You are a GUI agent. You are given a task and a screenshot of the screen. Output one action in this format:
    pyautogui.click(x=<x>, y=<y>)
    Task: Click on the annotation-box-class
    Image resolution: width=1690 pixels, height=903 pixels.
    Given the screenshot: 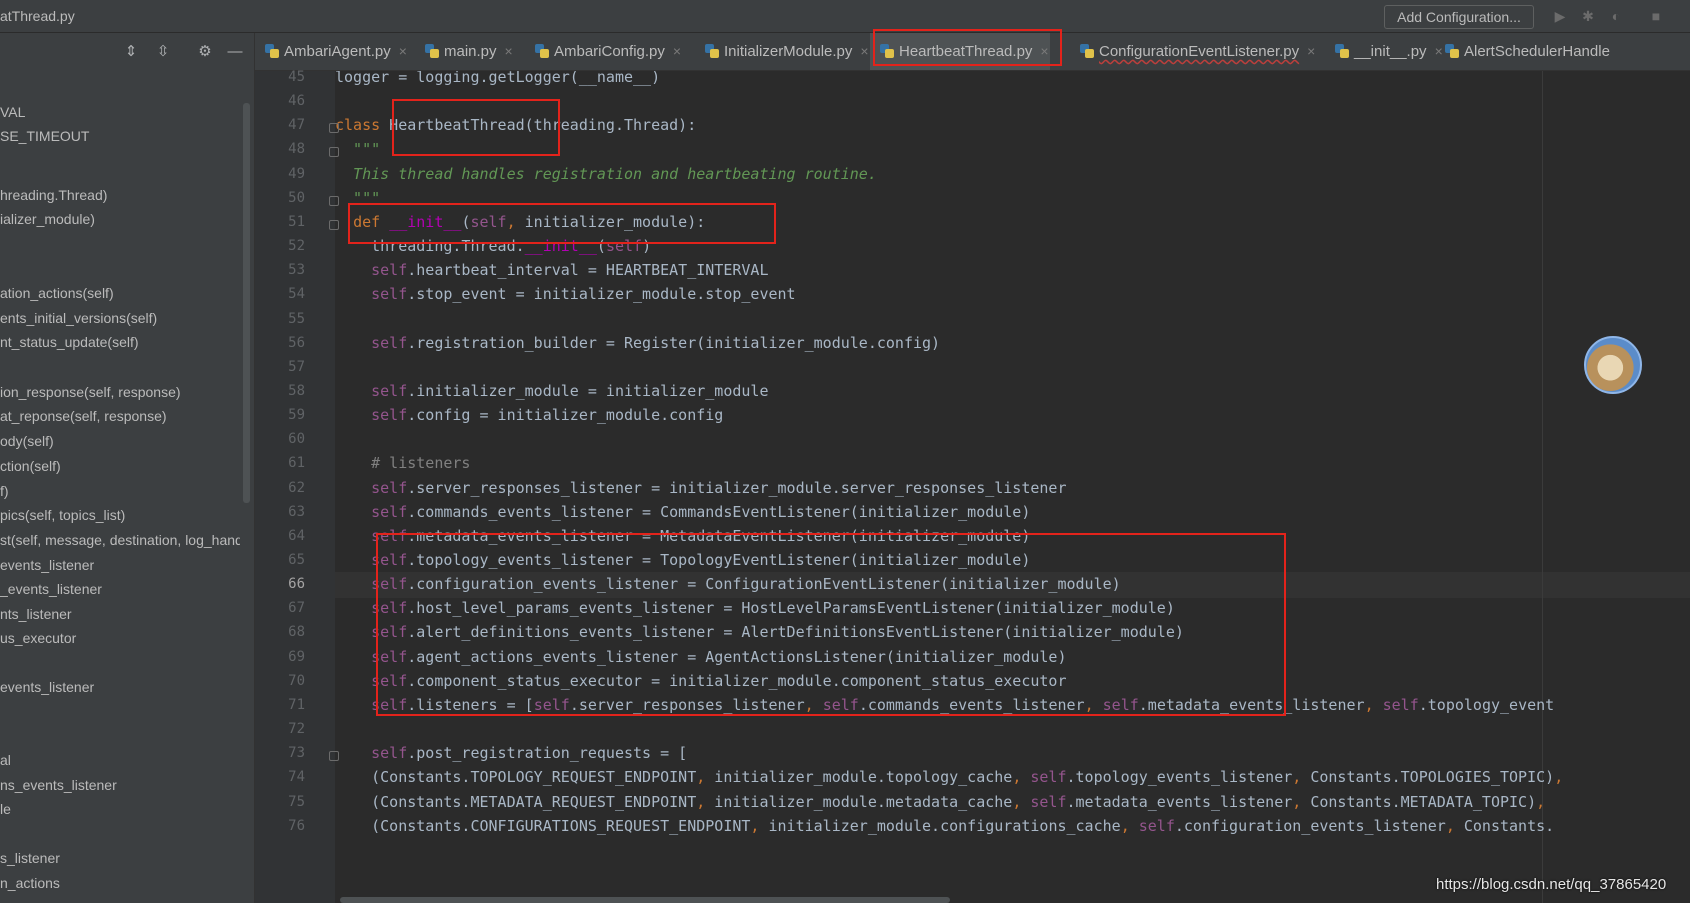 What is the action you would take?
    pyautogui.click(x=476, y=127)
    